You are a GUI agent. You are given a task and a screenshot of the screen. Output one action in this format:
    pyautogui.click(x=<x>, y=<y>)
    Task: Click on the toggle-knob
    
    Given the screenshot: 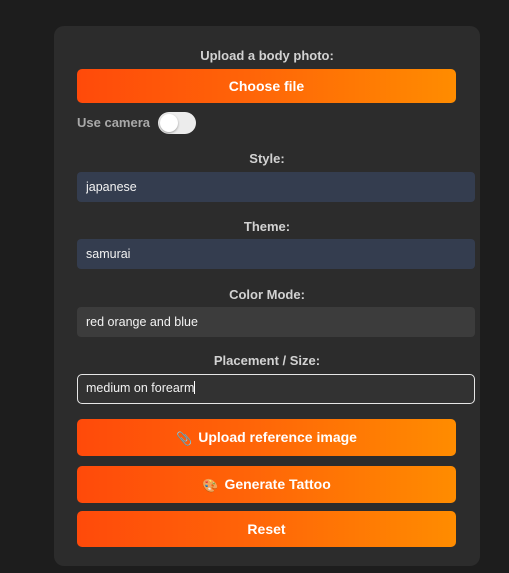 What is the action you would take?
    pyautogui.click(x=169, y=123)
    